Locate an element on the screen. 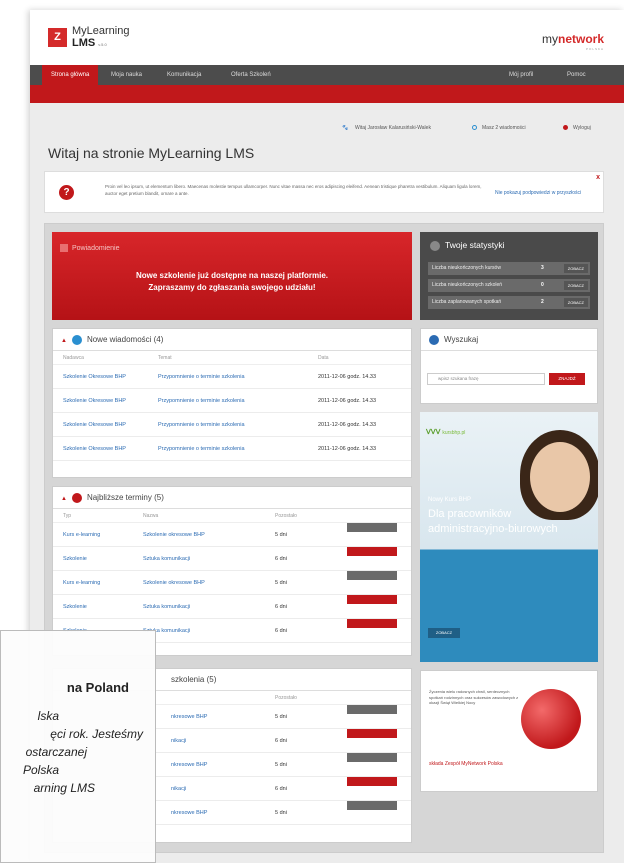 This screenshot has width=624, height=863. page-title: Witaj na stronie MyLearning LMS is located at coordinates (151, 153).